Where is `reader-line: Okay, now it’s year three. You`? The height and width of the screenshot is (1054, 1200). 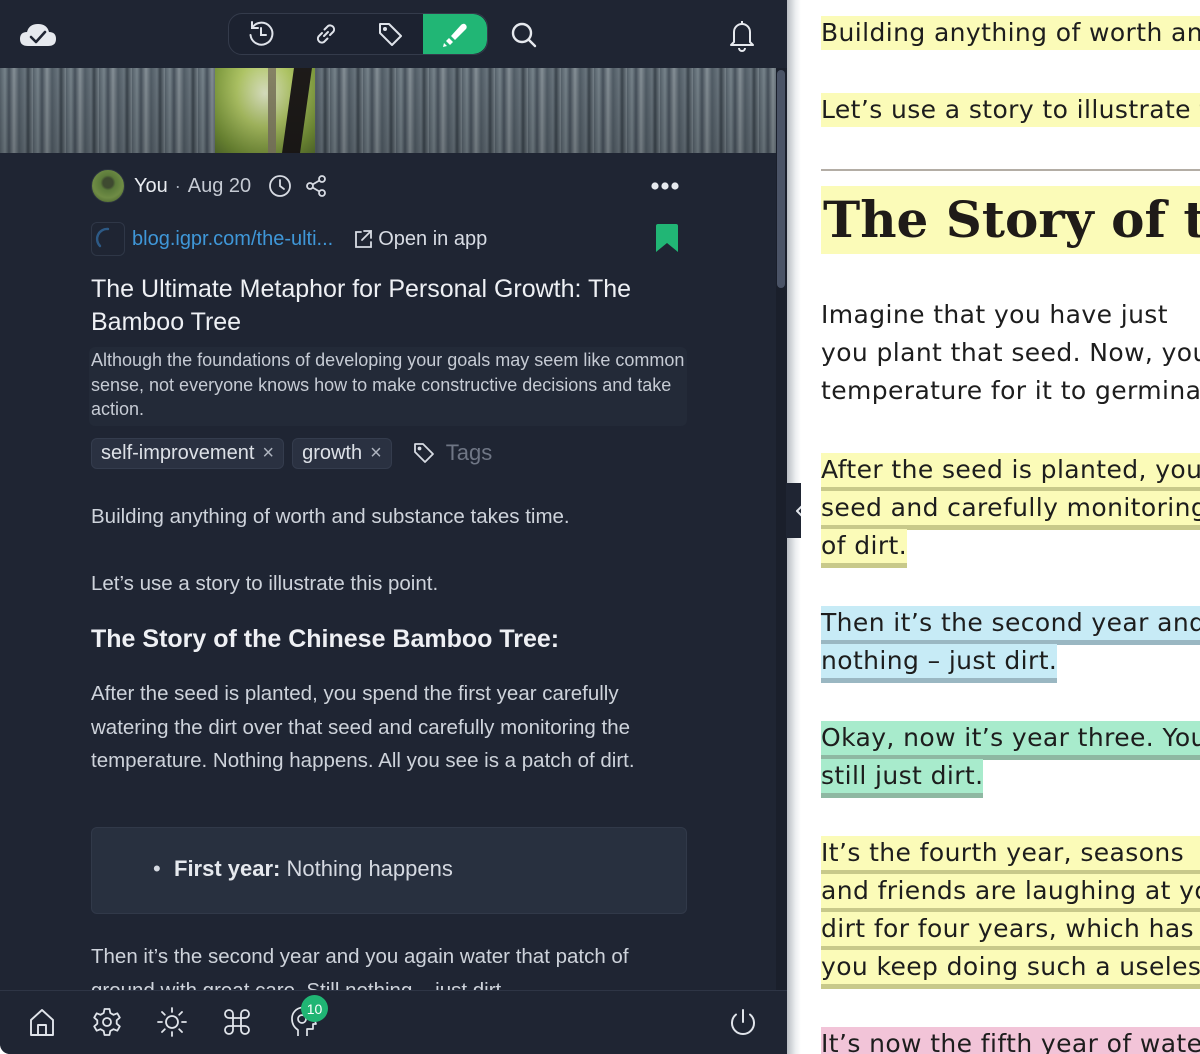 reader-line: Okay, now it’s year three. You is located at coordinates (1010, 740).